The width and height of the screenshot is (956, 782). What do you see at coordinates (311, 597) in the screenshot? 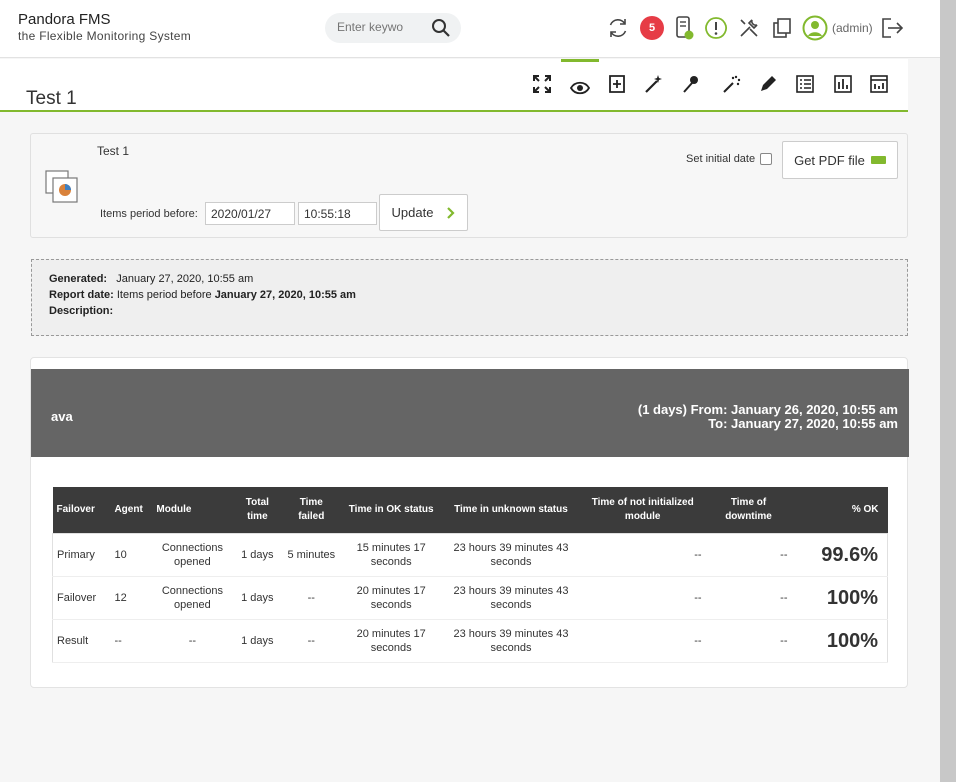
I see `cell-time-failed: --` at bounding box center [311, 597].